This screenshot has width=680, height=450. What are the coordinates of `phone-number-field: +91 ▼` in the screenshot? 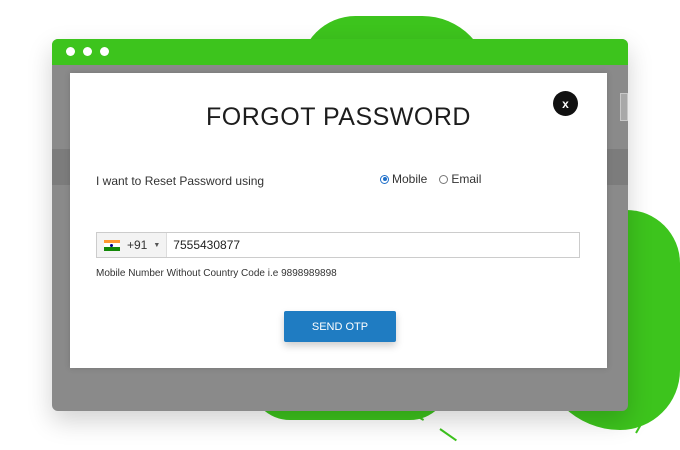 It's located at (338, 245).